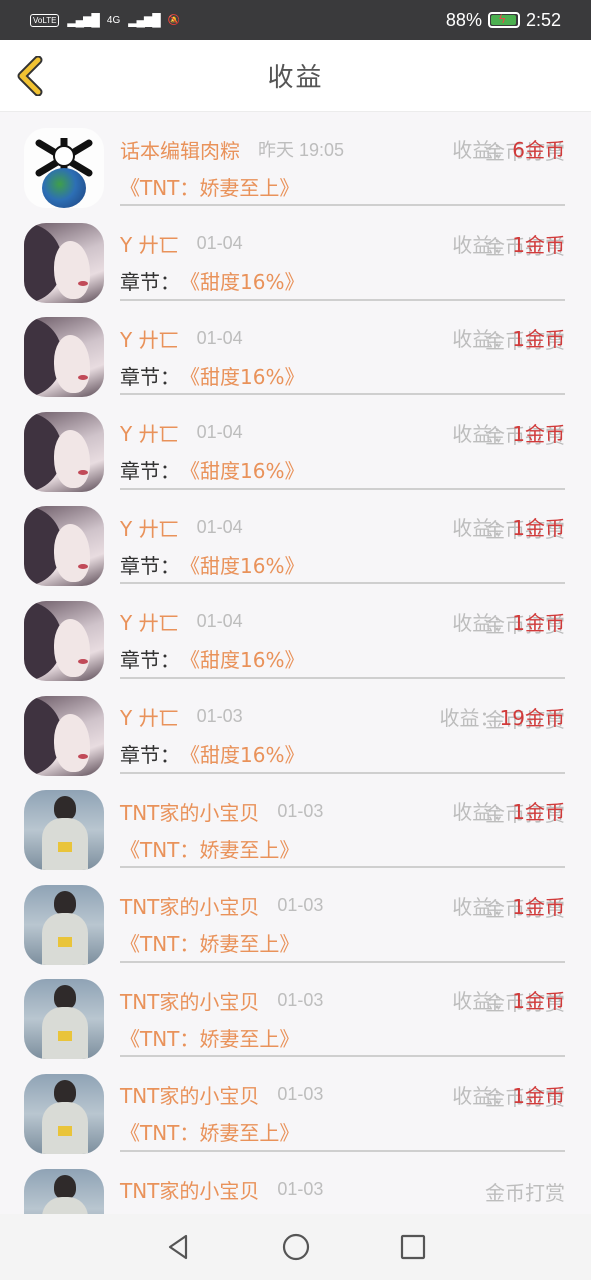 The width and height of the screenshot is (591, 1280). I want to click on square-recents-icon, so click(413, 1247).